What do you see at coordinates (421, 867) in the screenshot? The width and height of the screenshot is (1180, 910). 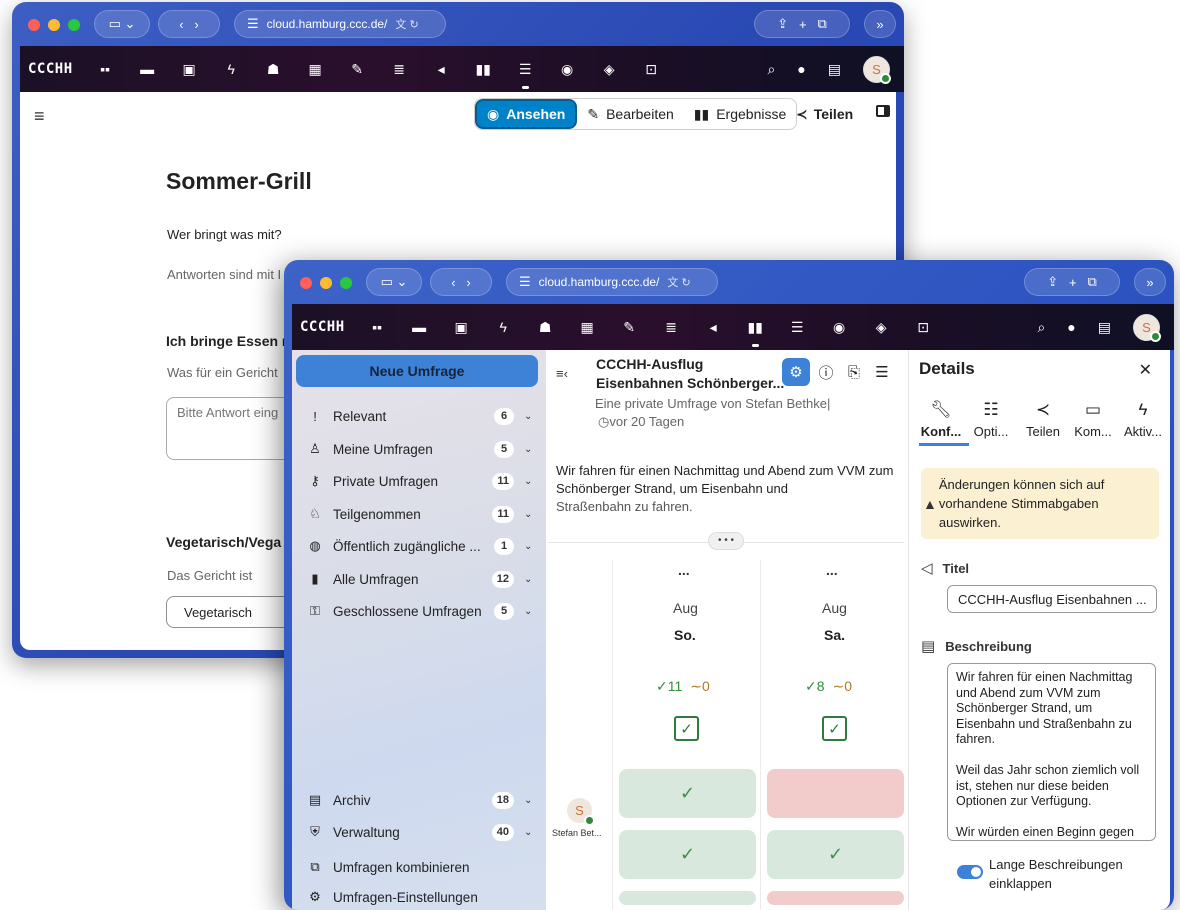 I see `combine-polls-link: ⧉ Umfragen kombinieren` at bounding box center [421, 867].